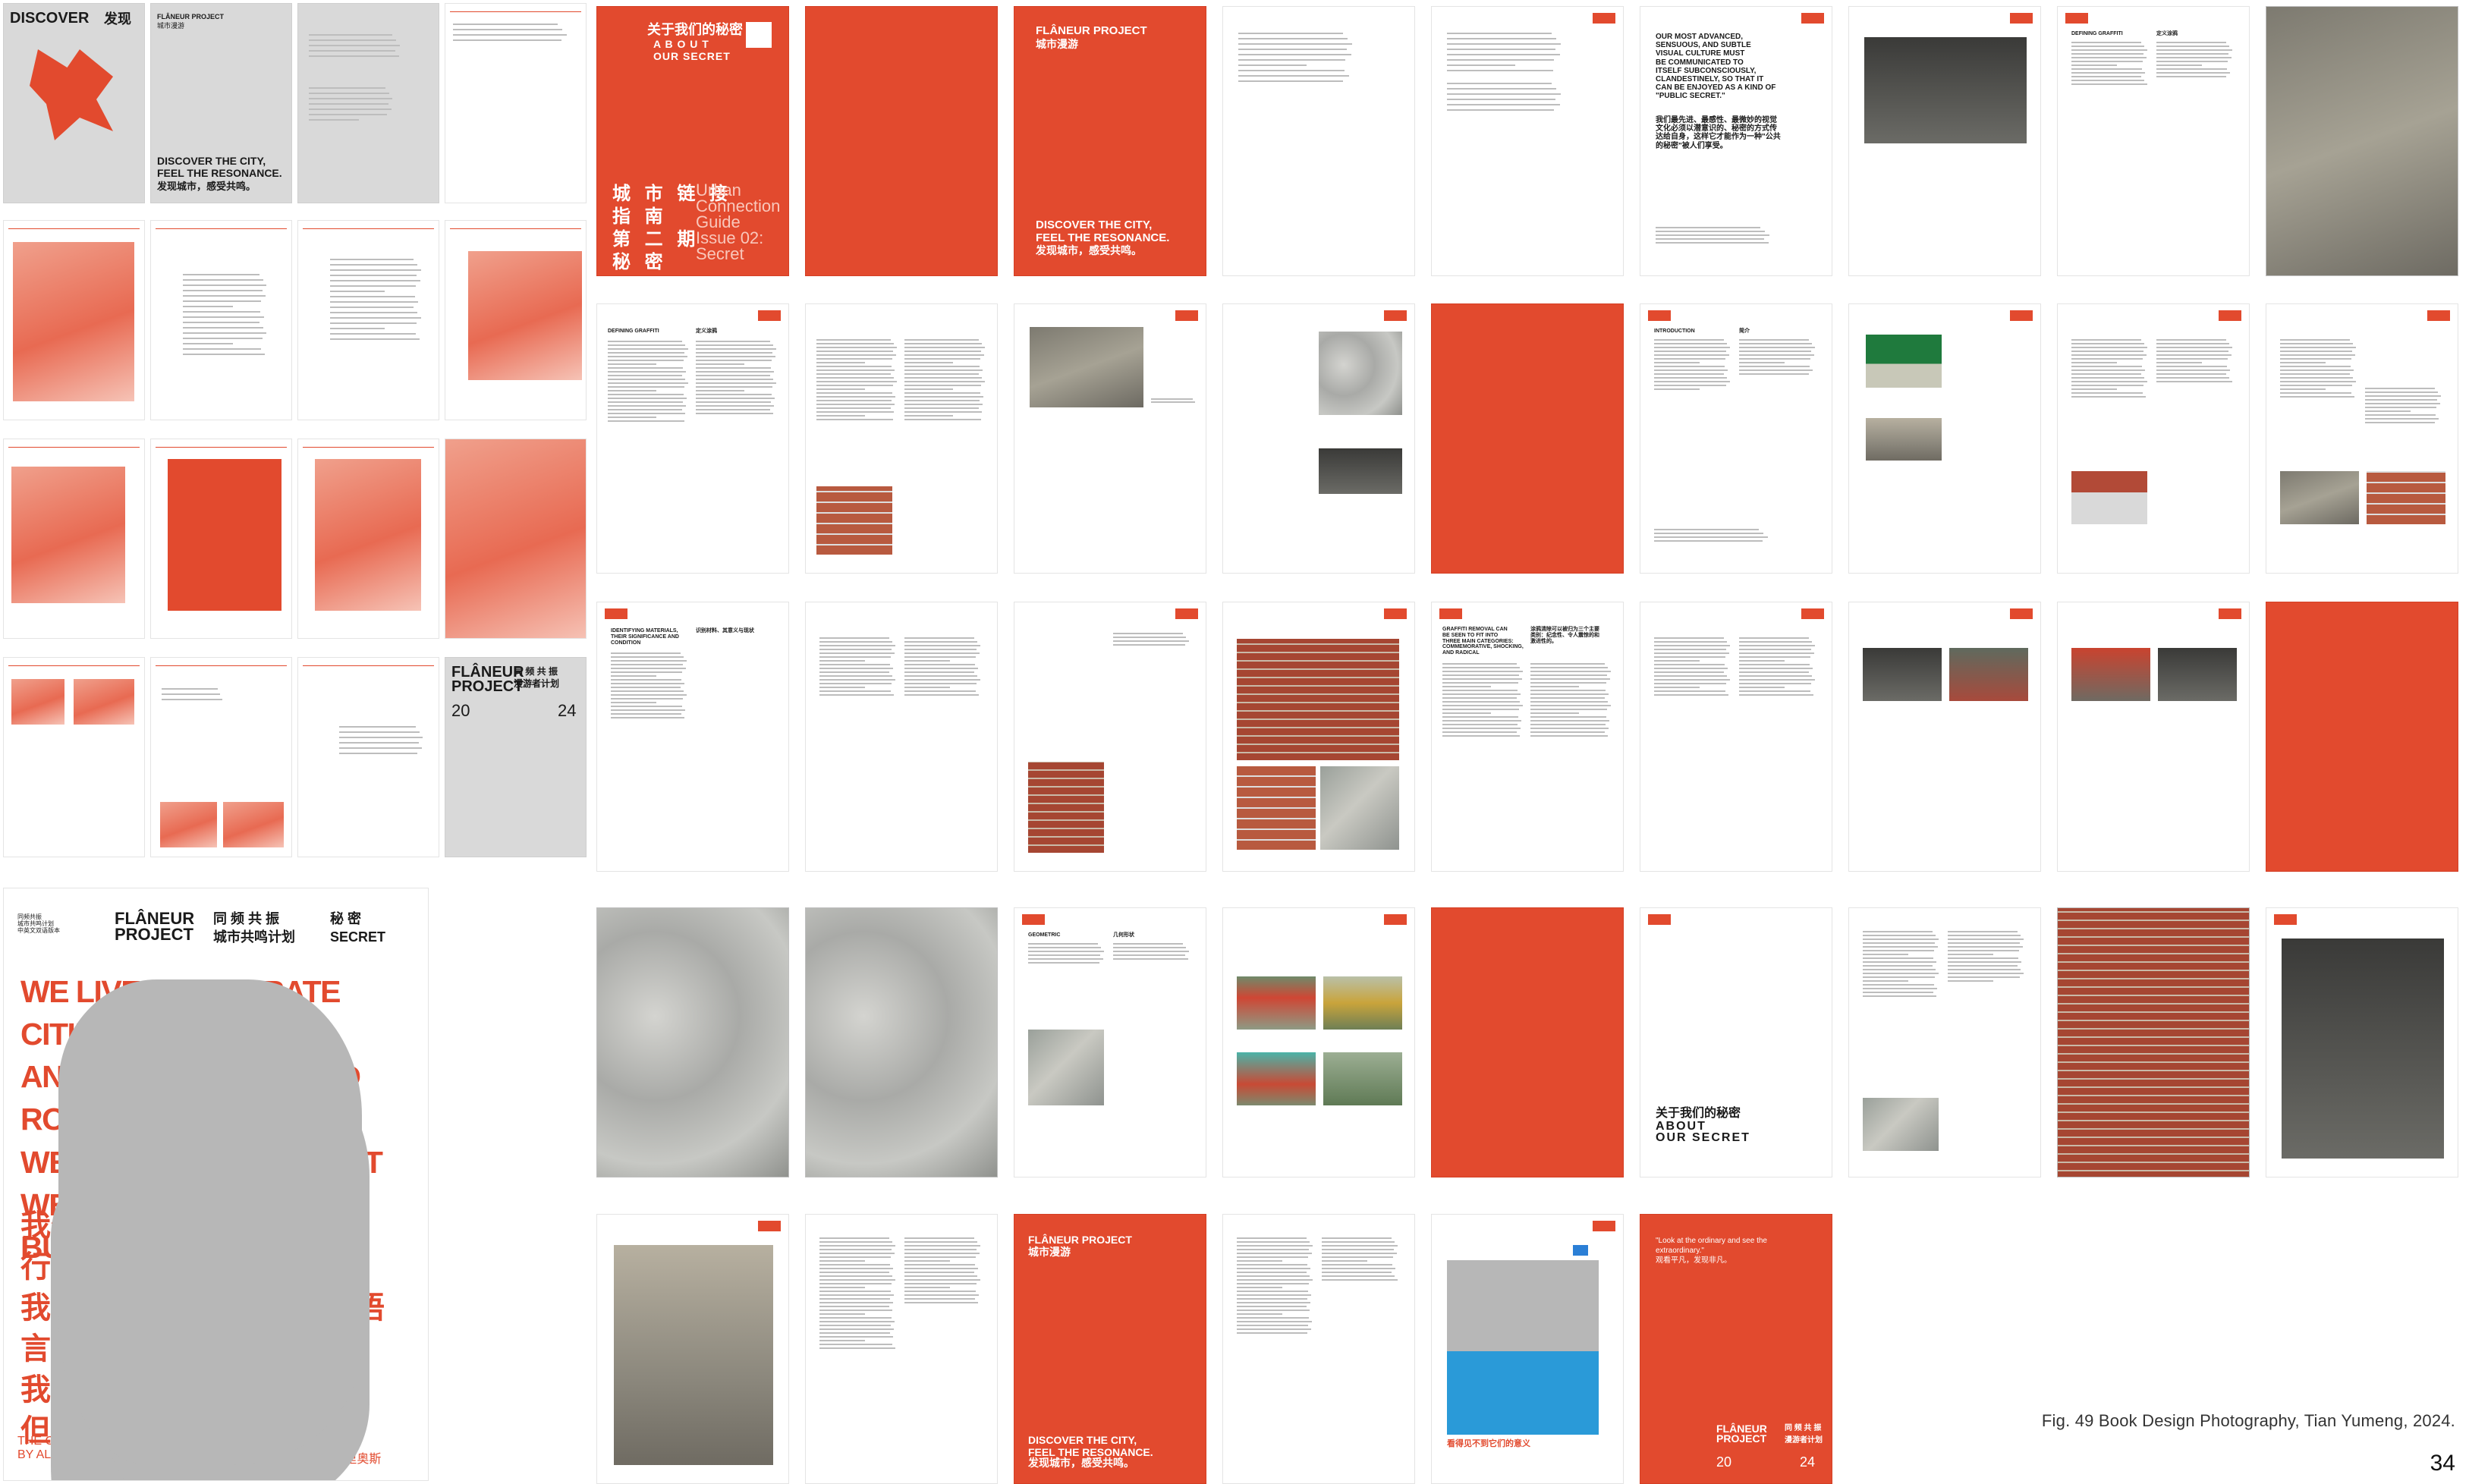  I want to click on page-text: 定义涂鸦, so click(706, 331).